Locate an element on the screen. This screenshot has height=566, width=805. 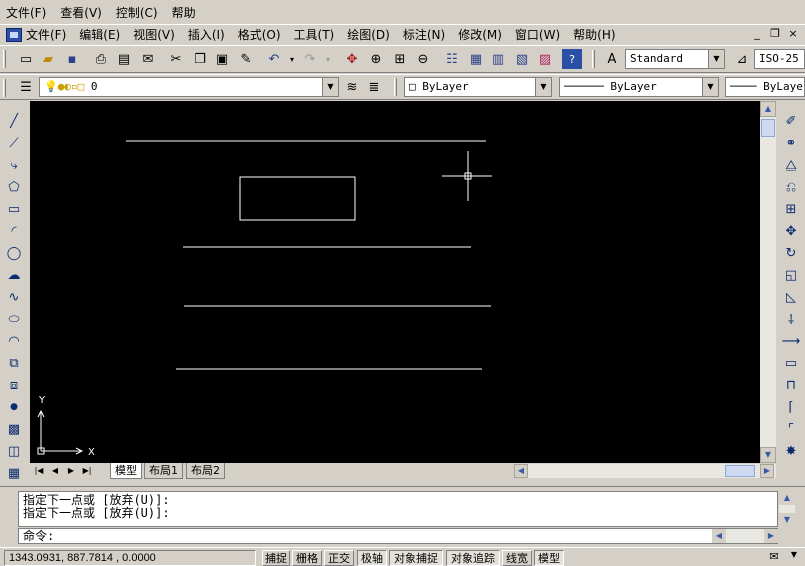
explode-icon: ✸ is located at coordinates (791, 451).